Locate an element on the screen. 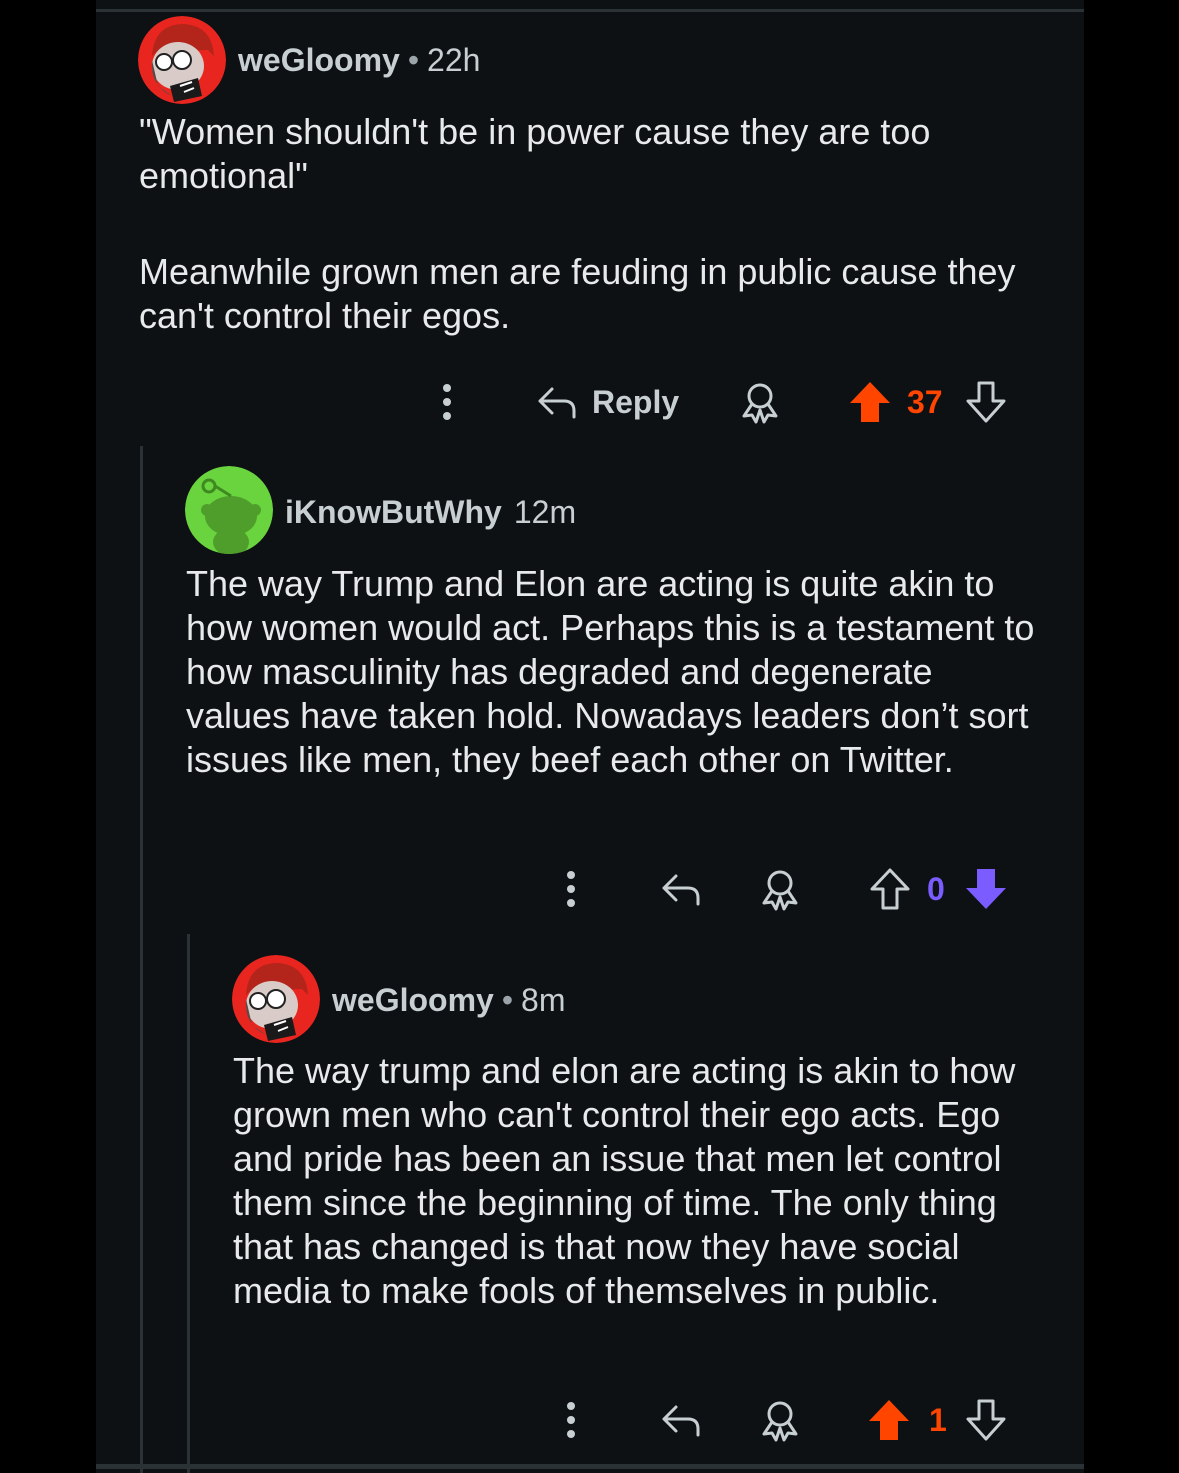 The image size is (1179, 1473). comment-actions: 0 is located at coordinates (589, 889).